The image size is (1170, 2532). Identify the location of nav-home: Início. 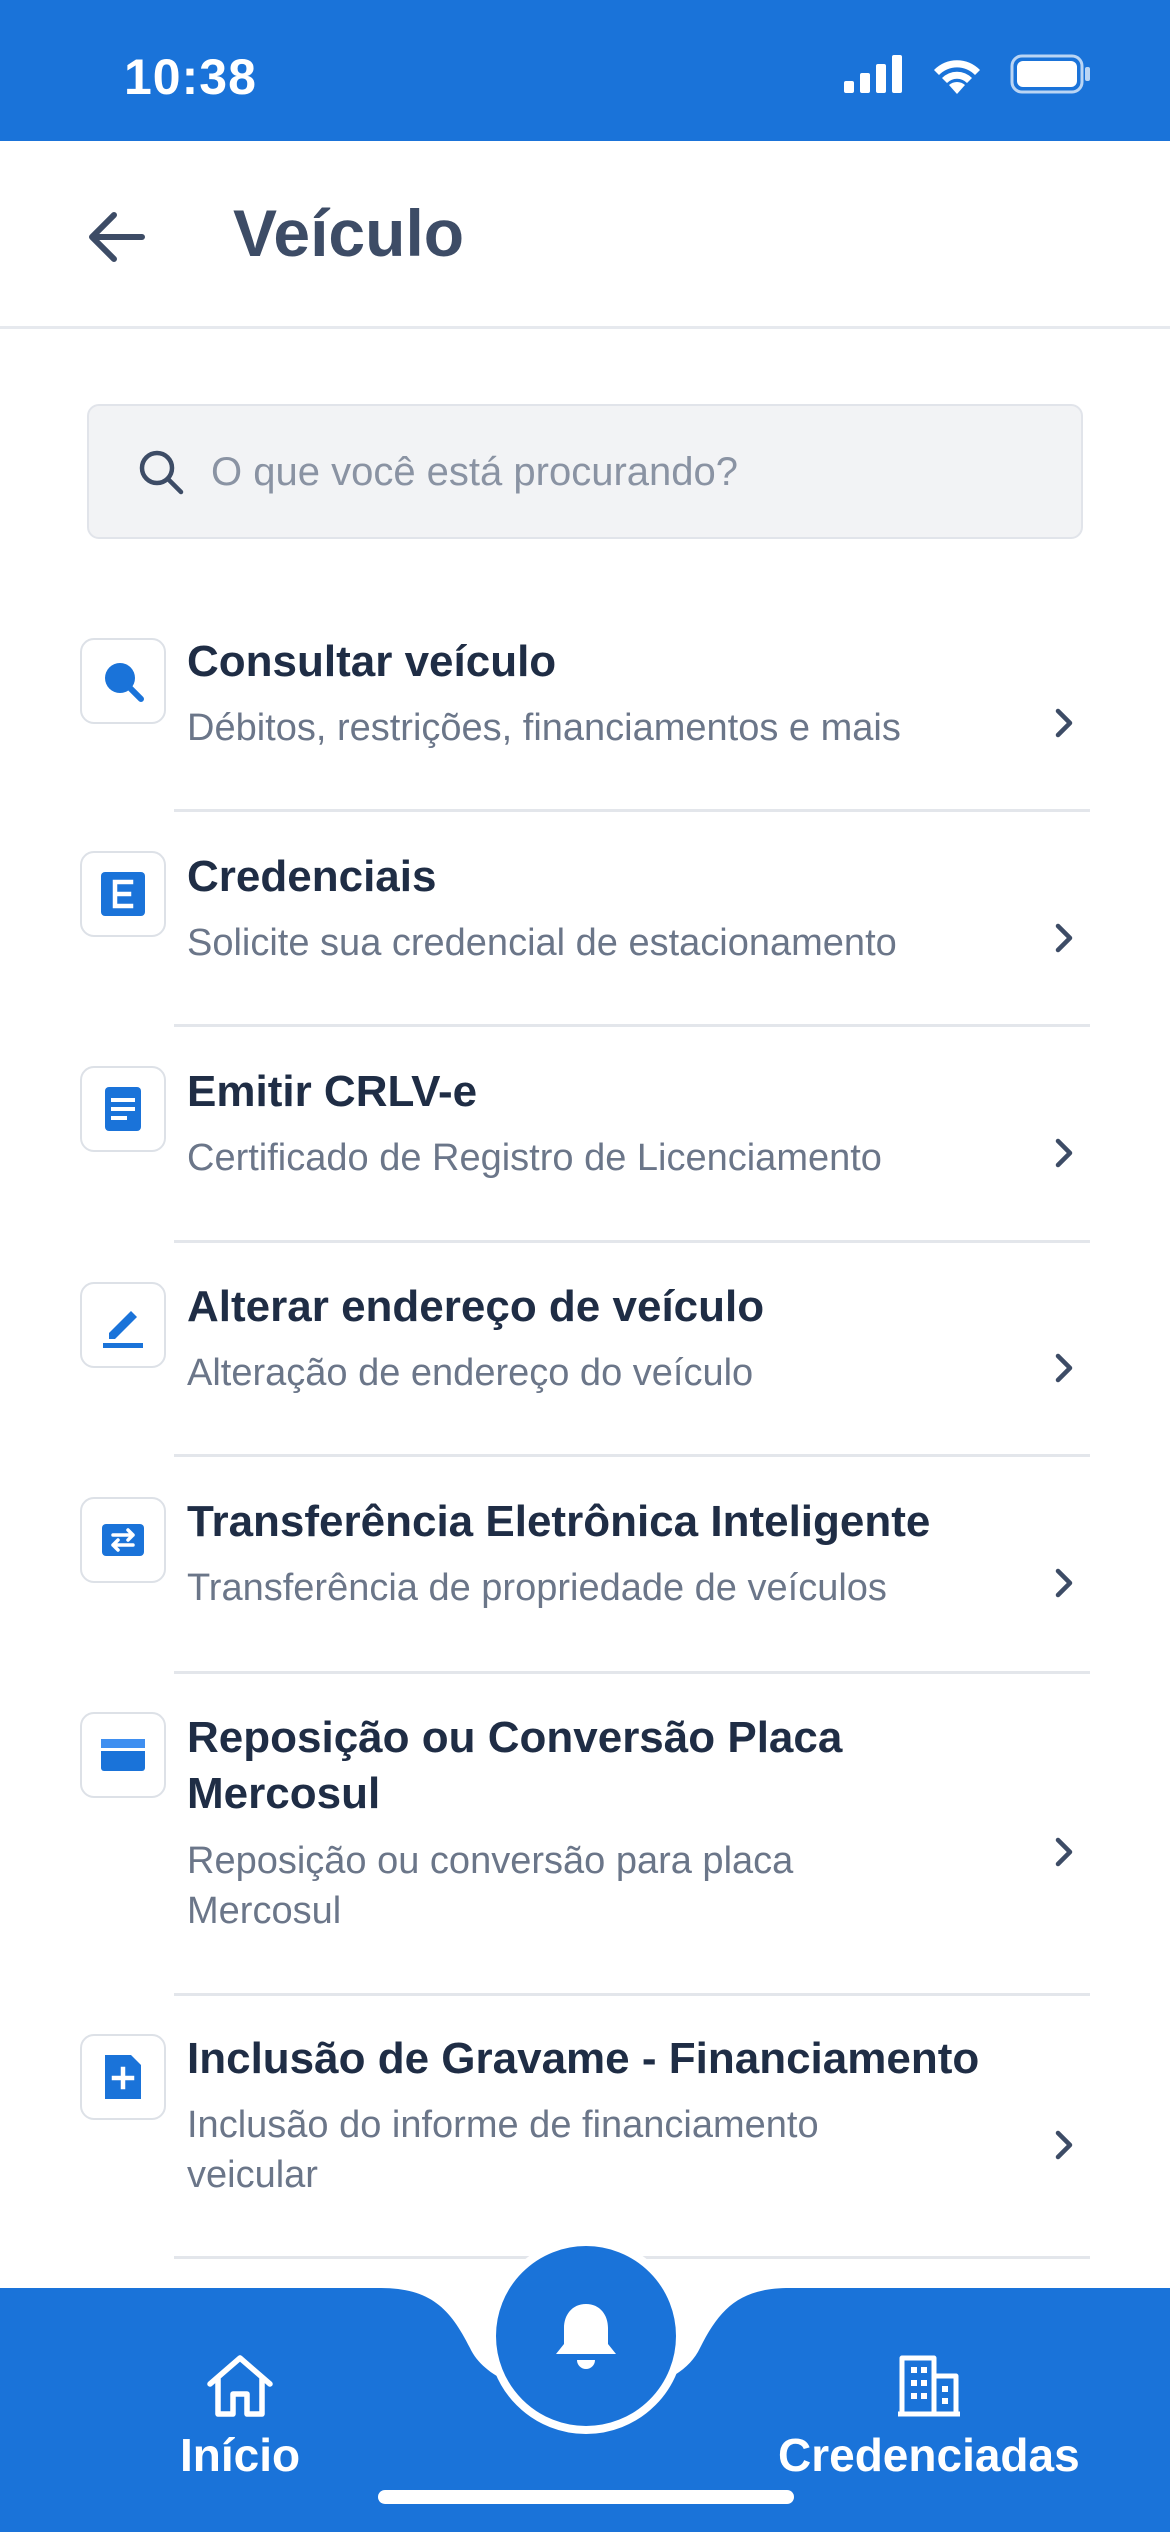
(240, 2416).